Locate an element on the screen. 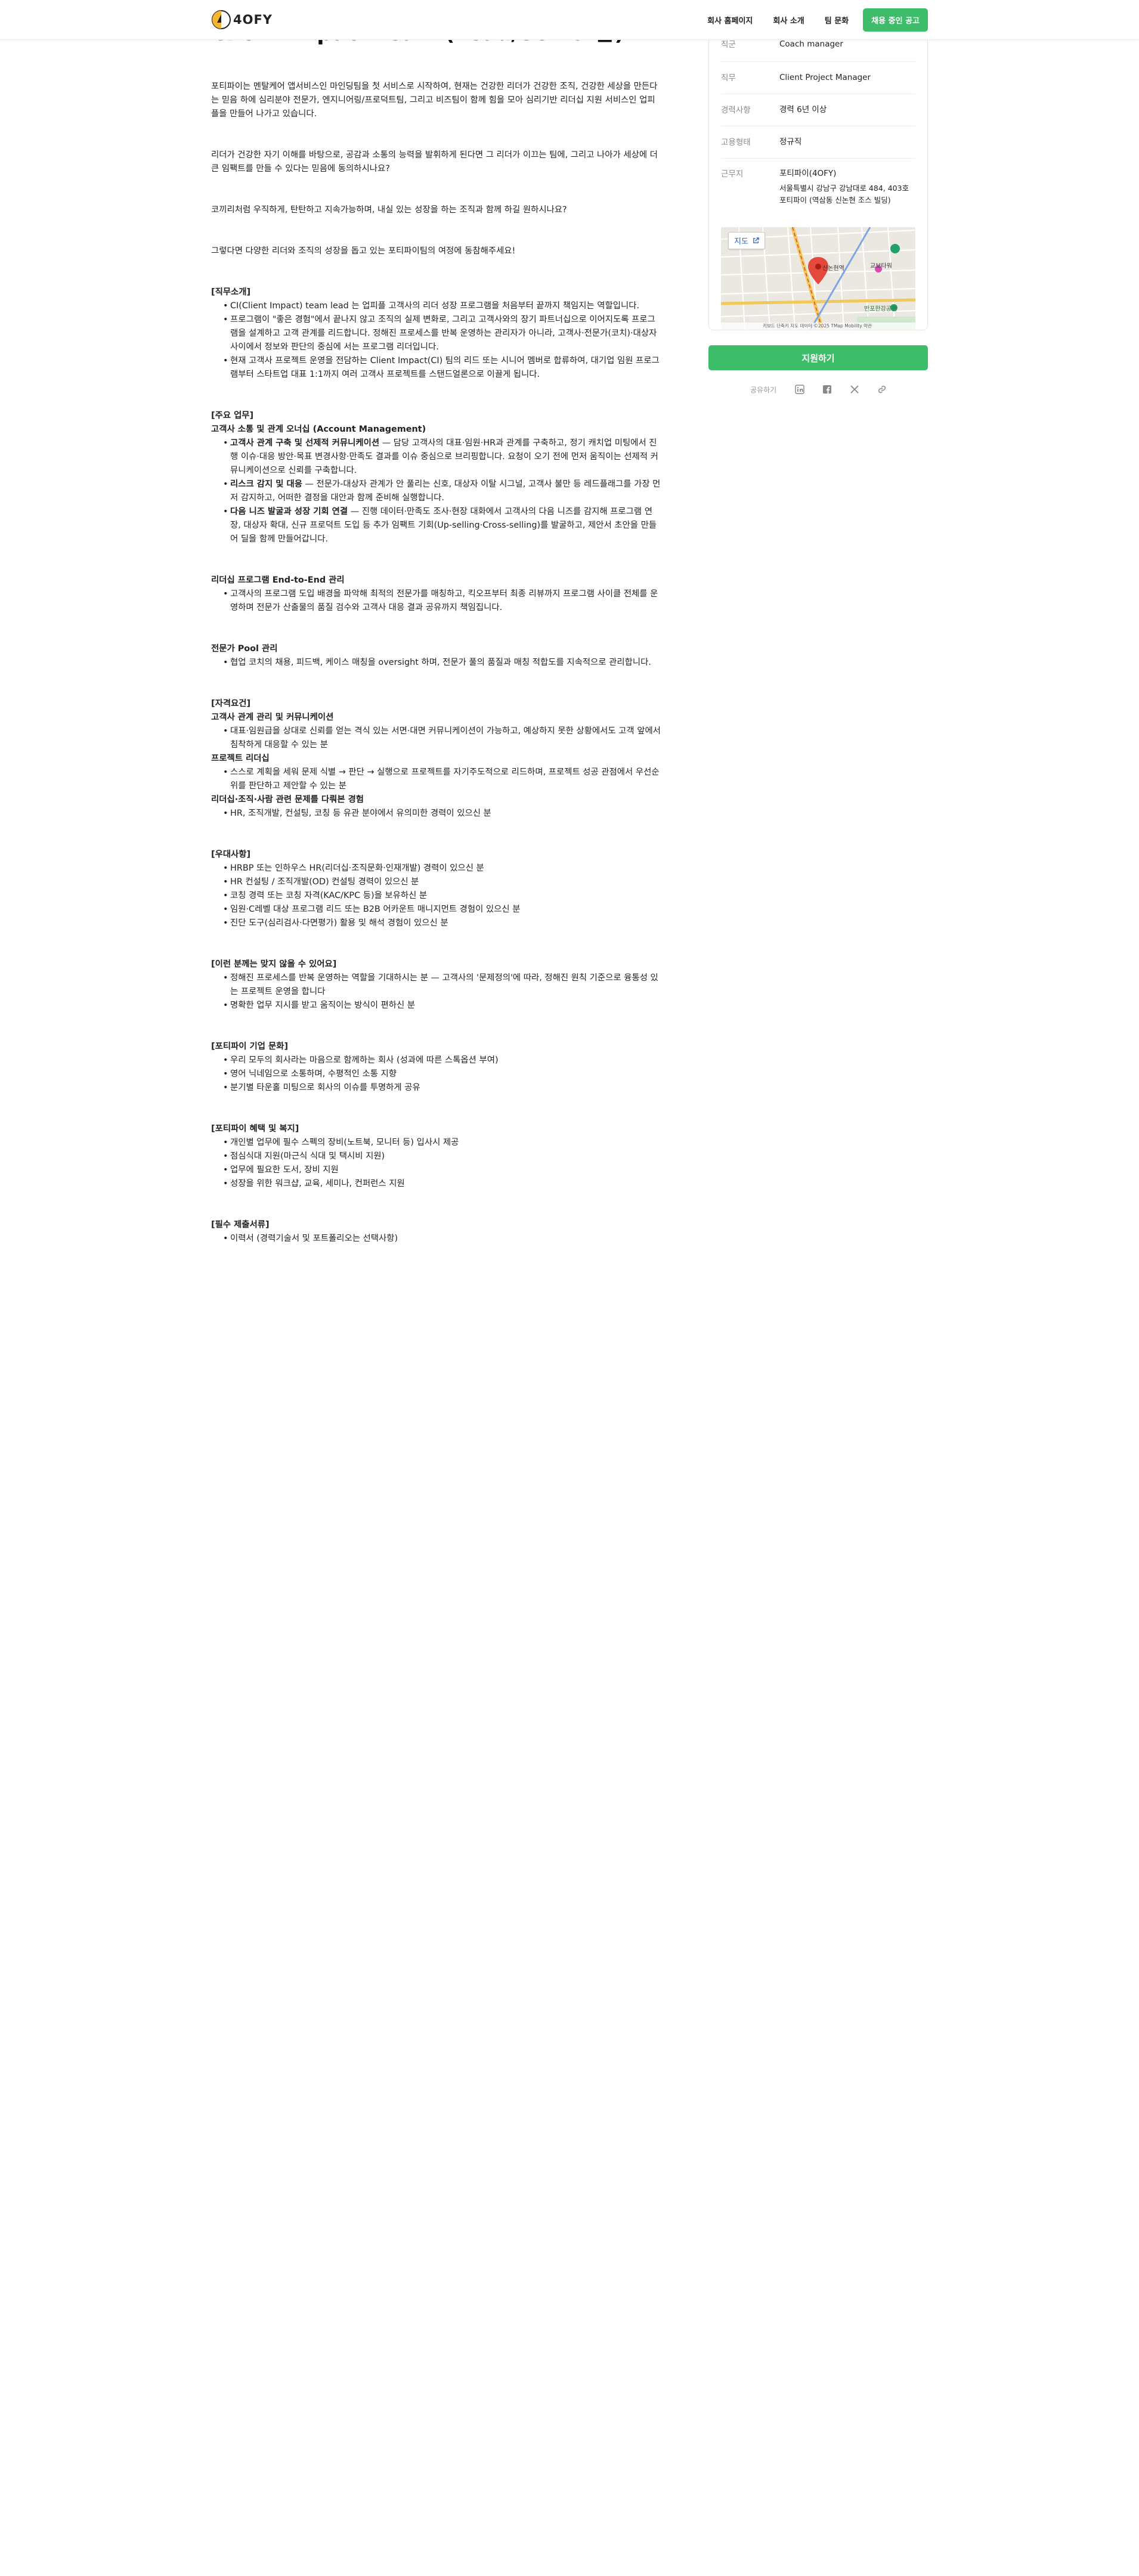 The width and height of the screenshot is (1139, 2576). subsection-title: 프로젝트 리더십 is located at coordinates (240, 759).